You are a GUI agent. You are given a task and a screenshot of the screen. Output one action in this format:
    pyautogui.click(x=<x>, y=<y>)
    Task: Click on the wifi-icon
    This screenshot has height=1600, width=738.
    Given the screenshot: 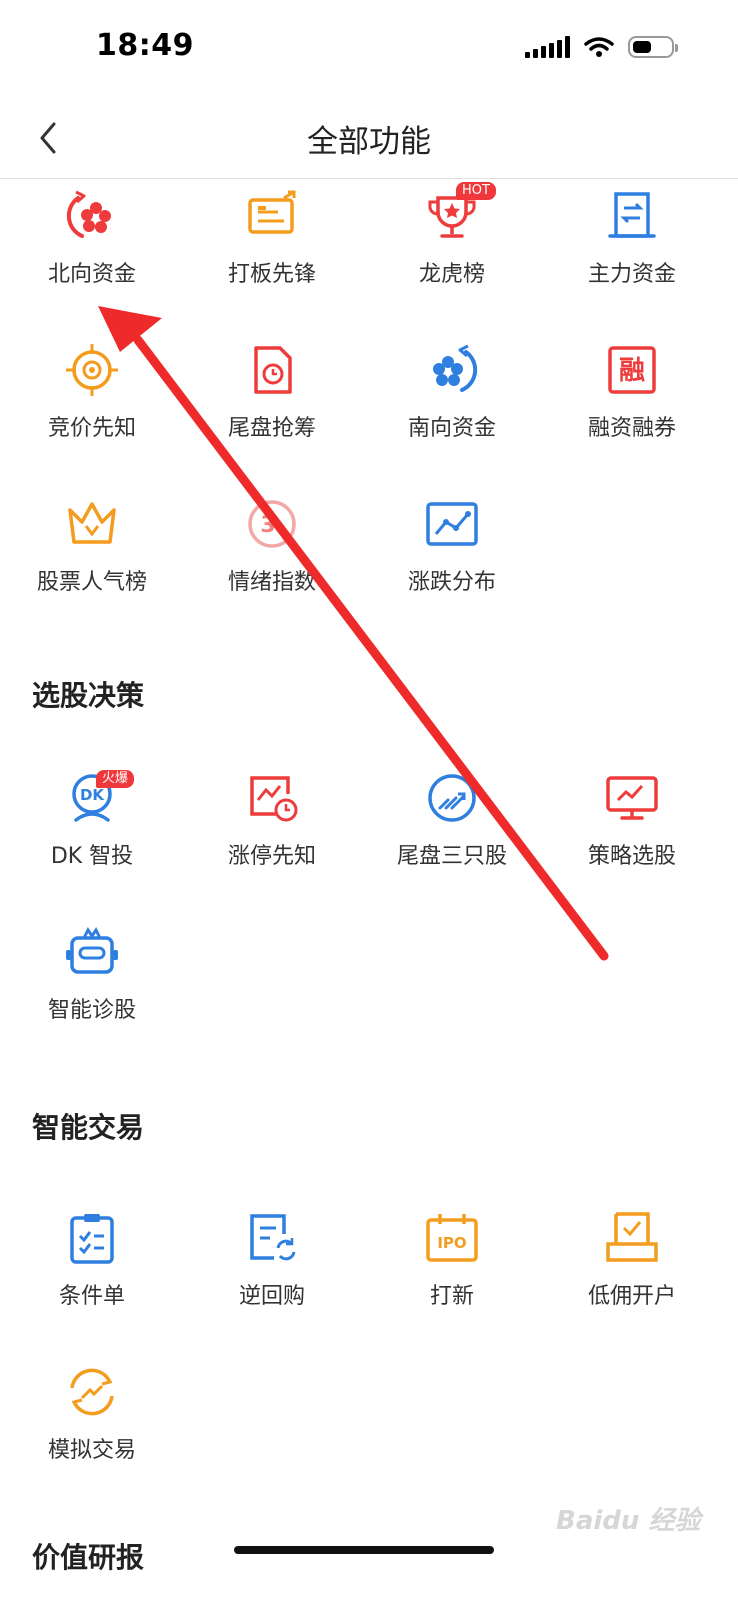 What is the action you would take?
    pyautogui.click(x=599, y=47)
    